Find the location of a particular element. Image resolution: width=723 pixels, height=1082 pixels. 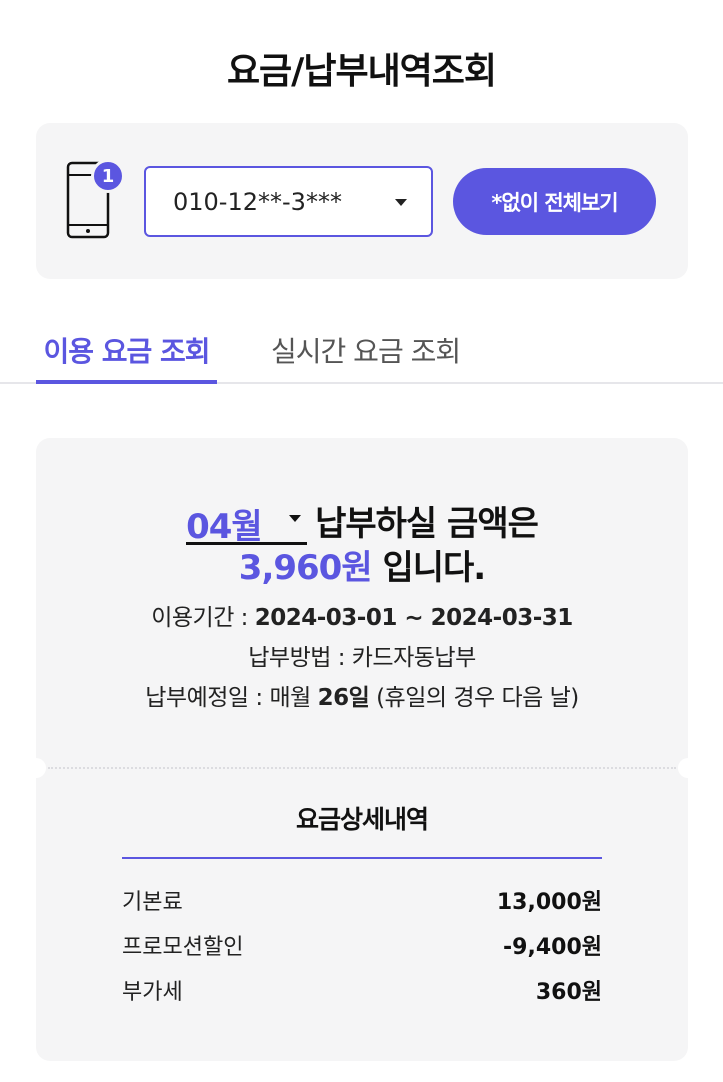

bill-headline: 04월 납부하실 금액은 is located at coordinates (362, 521).